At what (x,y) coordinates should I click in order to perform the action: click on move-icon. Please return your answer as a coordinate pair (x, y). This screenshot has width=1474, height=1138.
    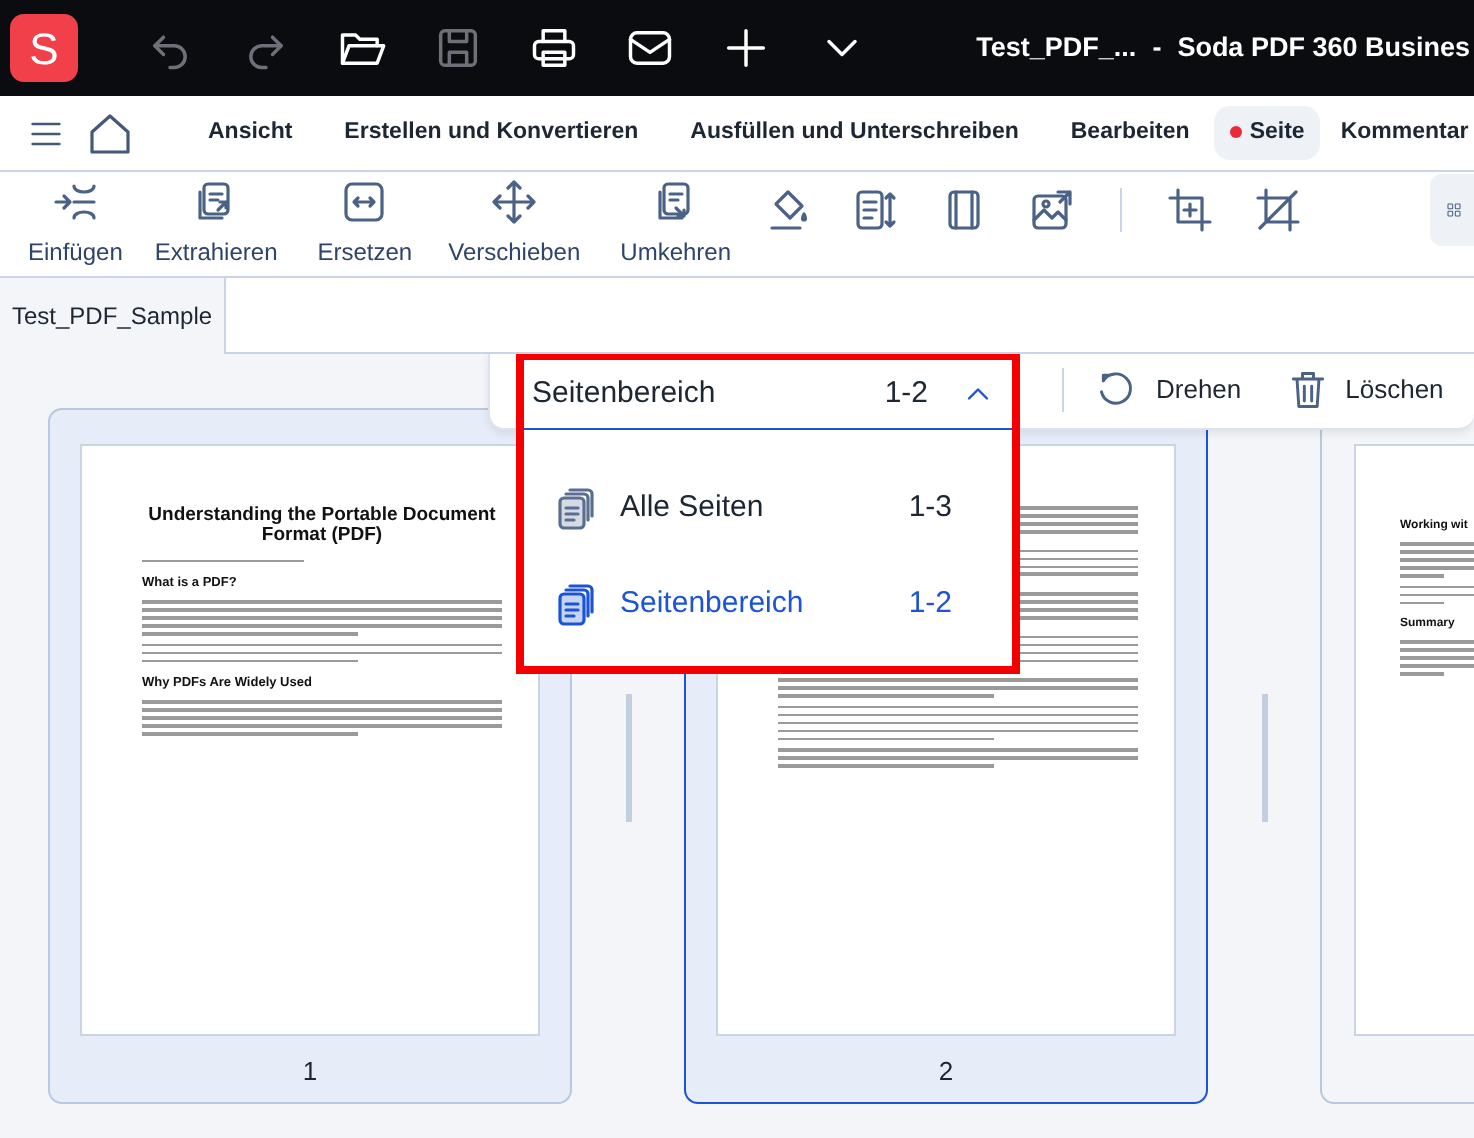
    Looking at the image, I should click on (514, 202).